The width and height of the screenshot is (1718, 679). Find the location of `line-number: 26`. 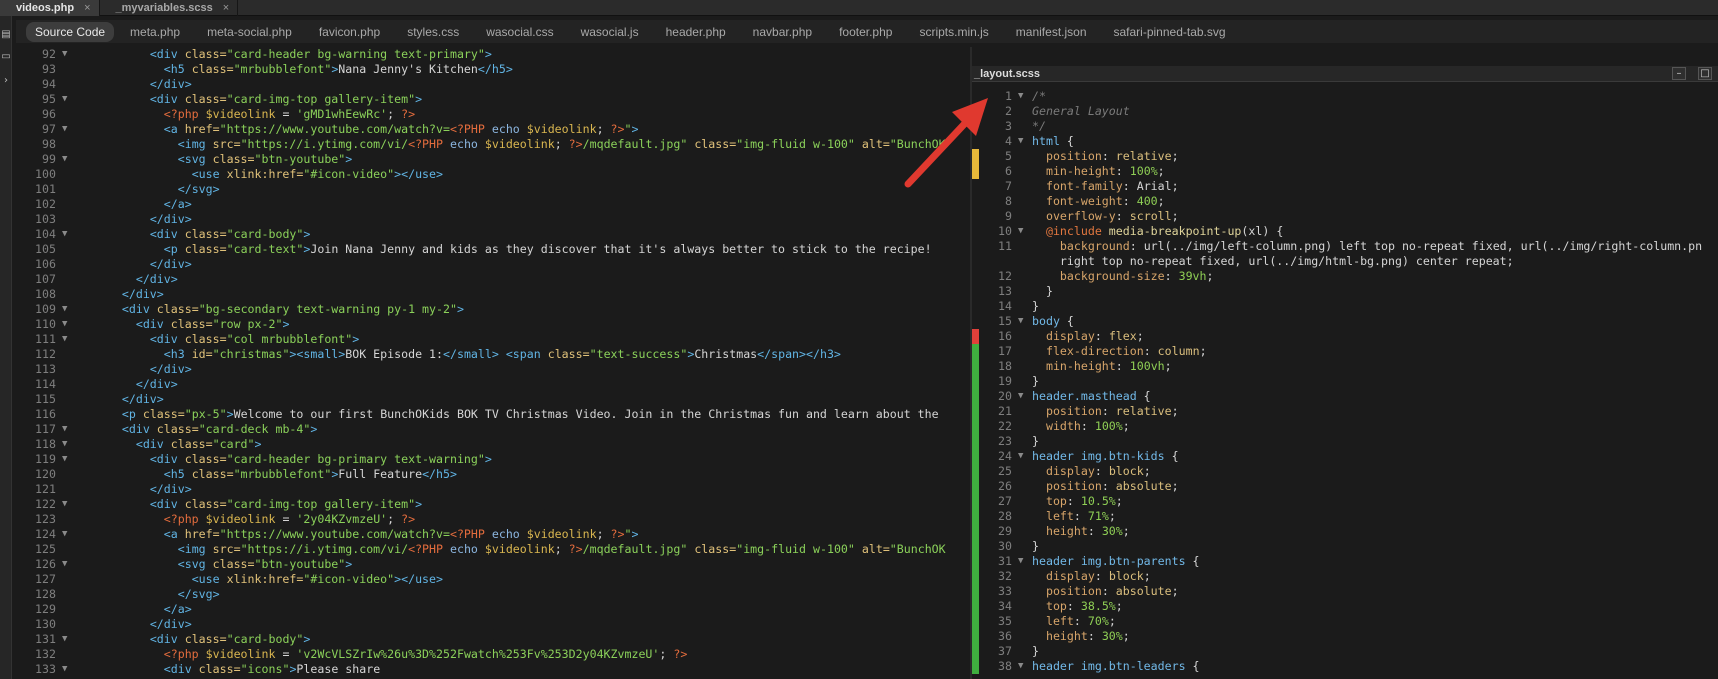

line-number: 26 is located at coordinates (1005, 486).